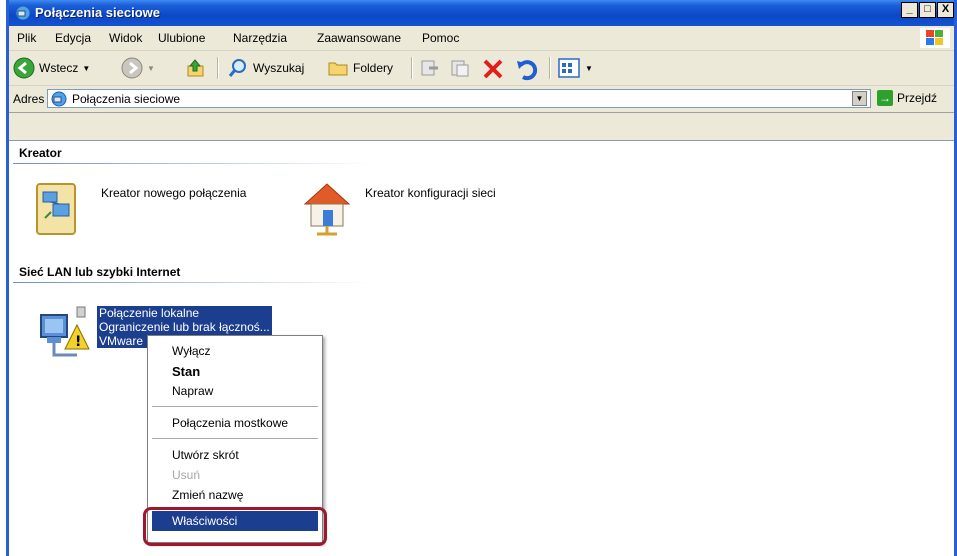 The height and width of the screenshot is (556, 957). Describe the element at coordinates (40, 153) in the screenshot. I see `group-header-wizard: Kreator` at that location.